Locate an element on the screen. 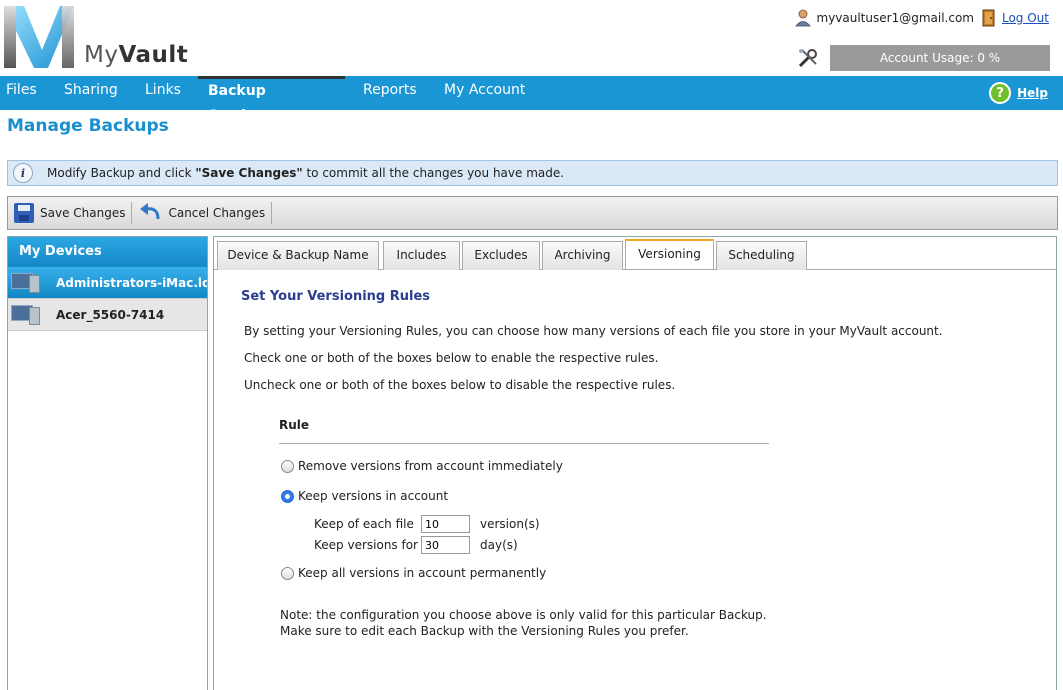 The image size is (1063, 690). device-name: Administrators-iMac.lo is located at coordinates (131, 282).